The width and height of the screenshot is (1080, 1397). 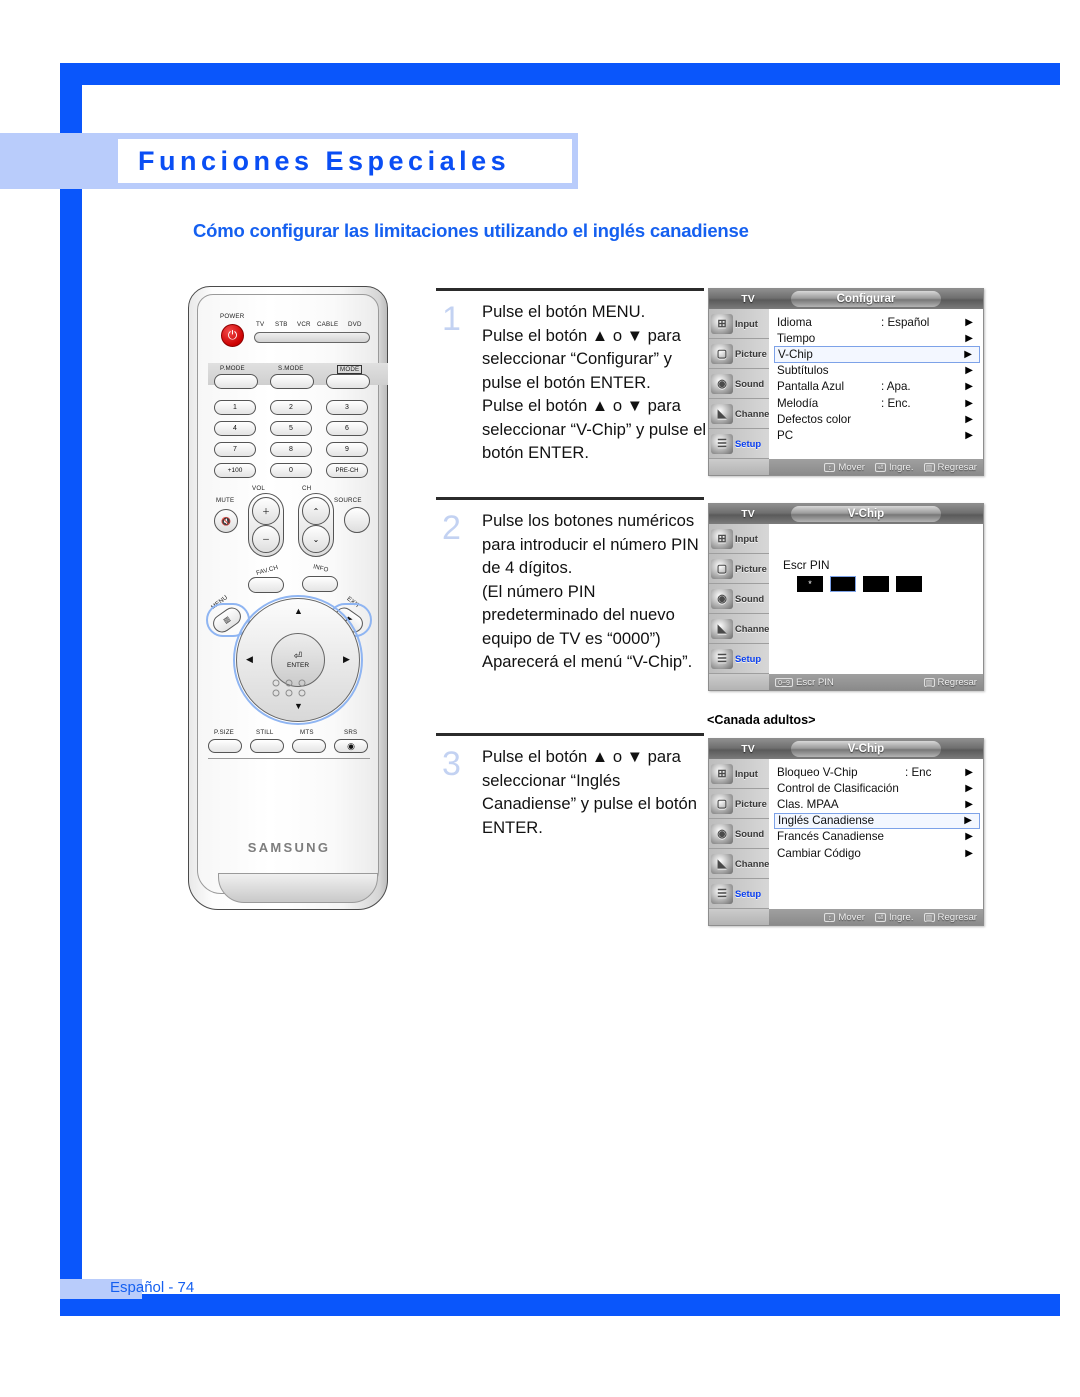 What do you see at coordinates (225, 746) in the screenshot?
I see `psize-button` at bounding box center [225, 746].